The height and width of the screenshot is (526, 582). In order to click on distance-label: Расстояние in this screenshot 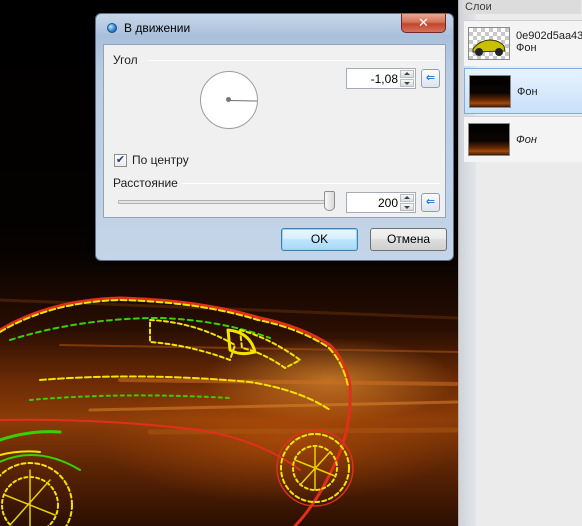, I will do `click(145, 183)`.